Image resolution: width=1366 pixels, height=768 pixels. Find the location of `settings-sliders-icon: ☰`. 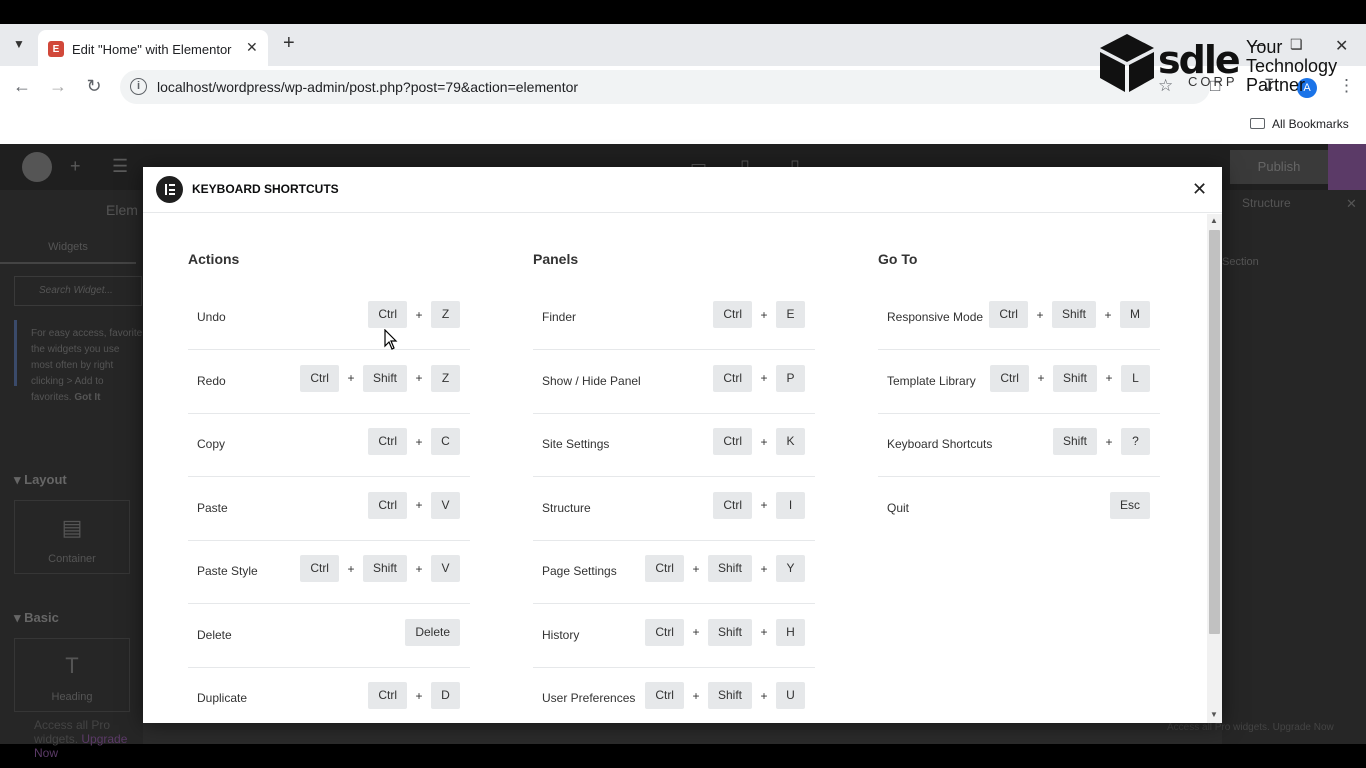

settings-sliders-icon: ☰ is located at coordinates (120, 166).